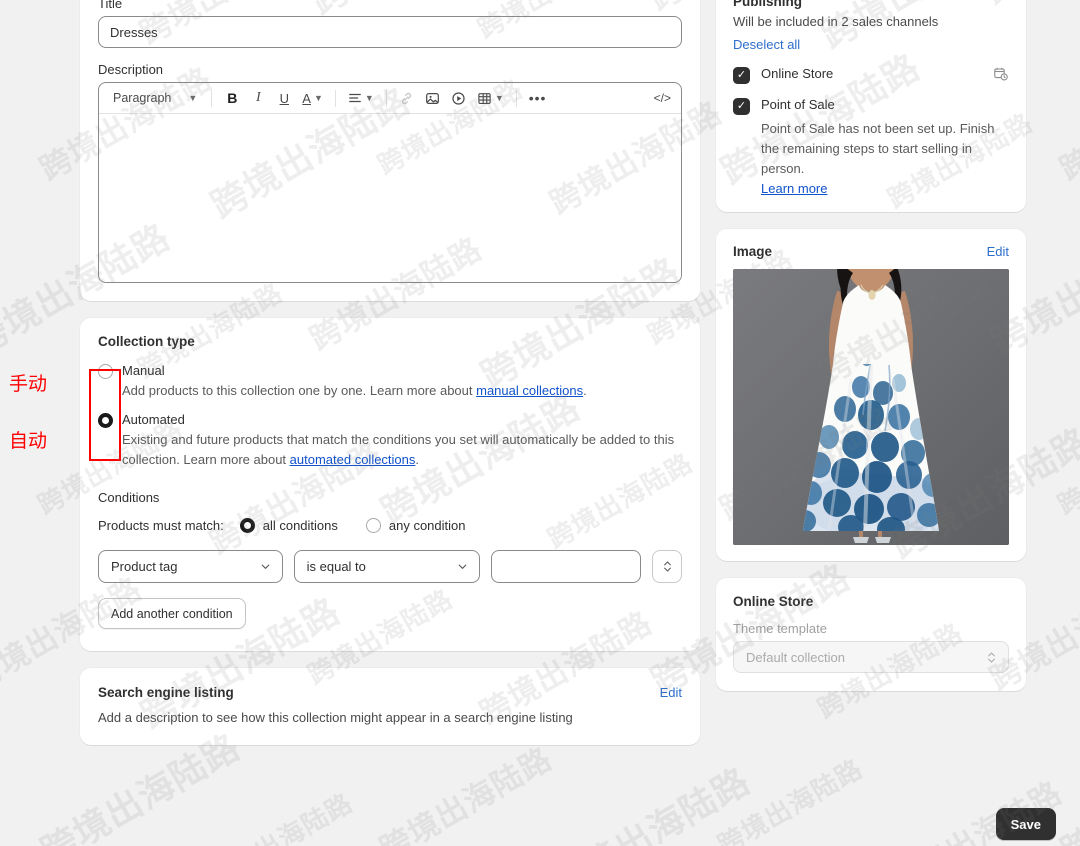 The image size is (1080, 846). What do you see at coordinates (161, 525) in the screenshot?
I see `match-label: Products must match:` at bounding box center [161, 525].